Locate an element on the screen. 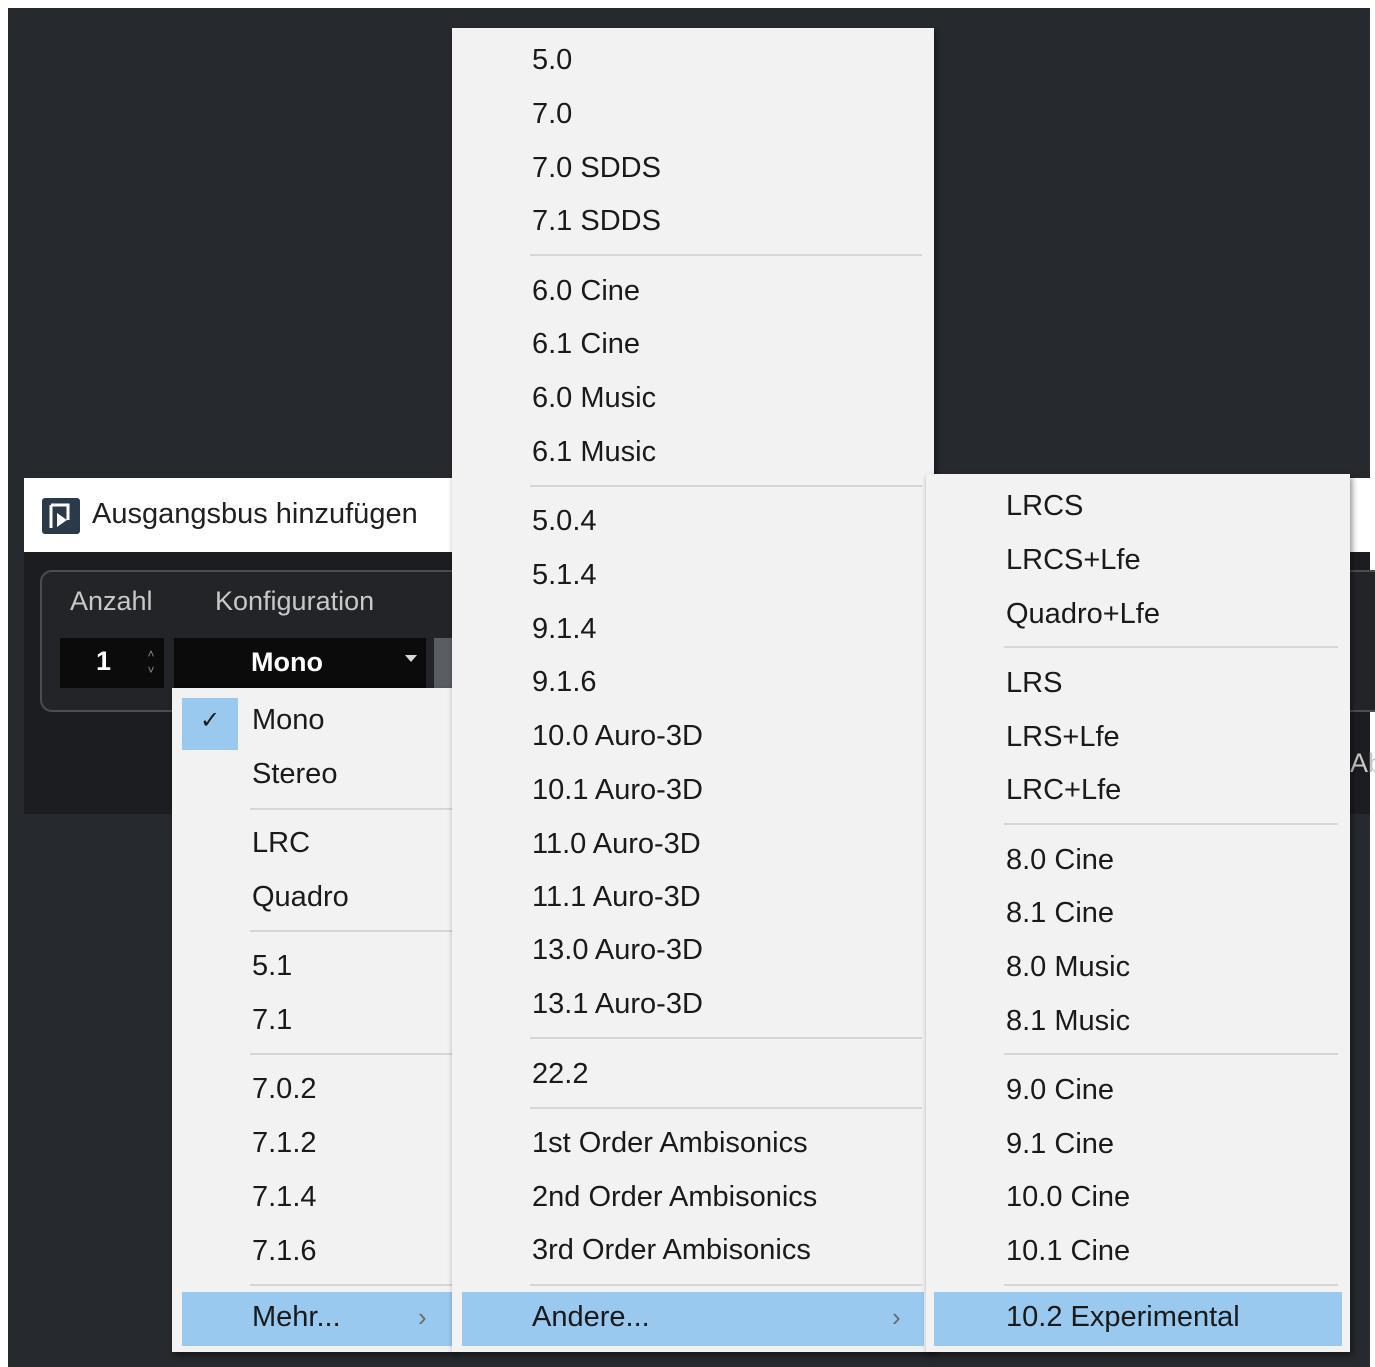  menu-item-11-1-auro-3d: 11.1 Auro-3D is located at coordinates (693, 900).